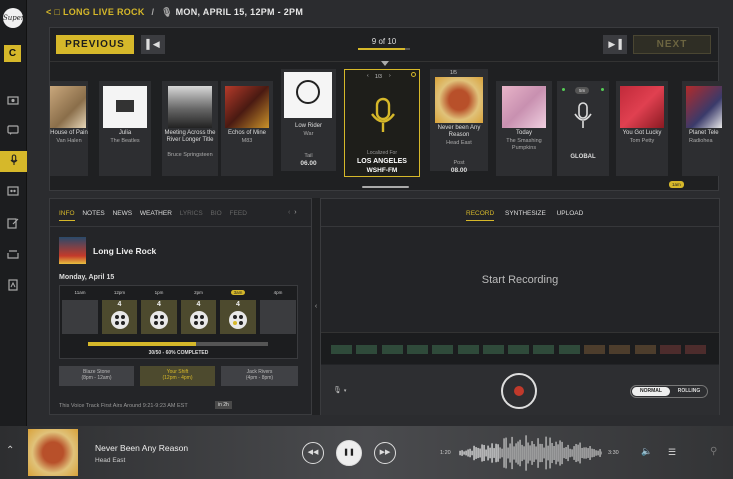  I want to click on host-shift: Blaze Stone (8pm - 12am), so click(96, 376).